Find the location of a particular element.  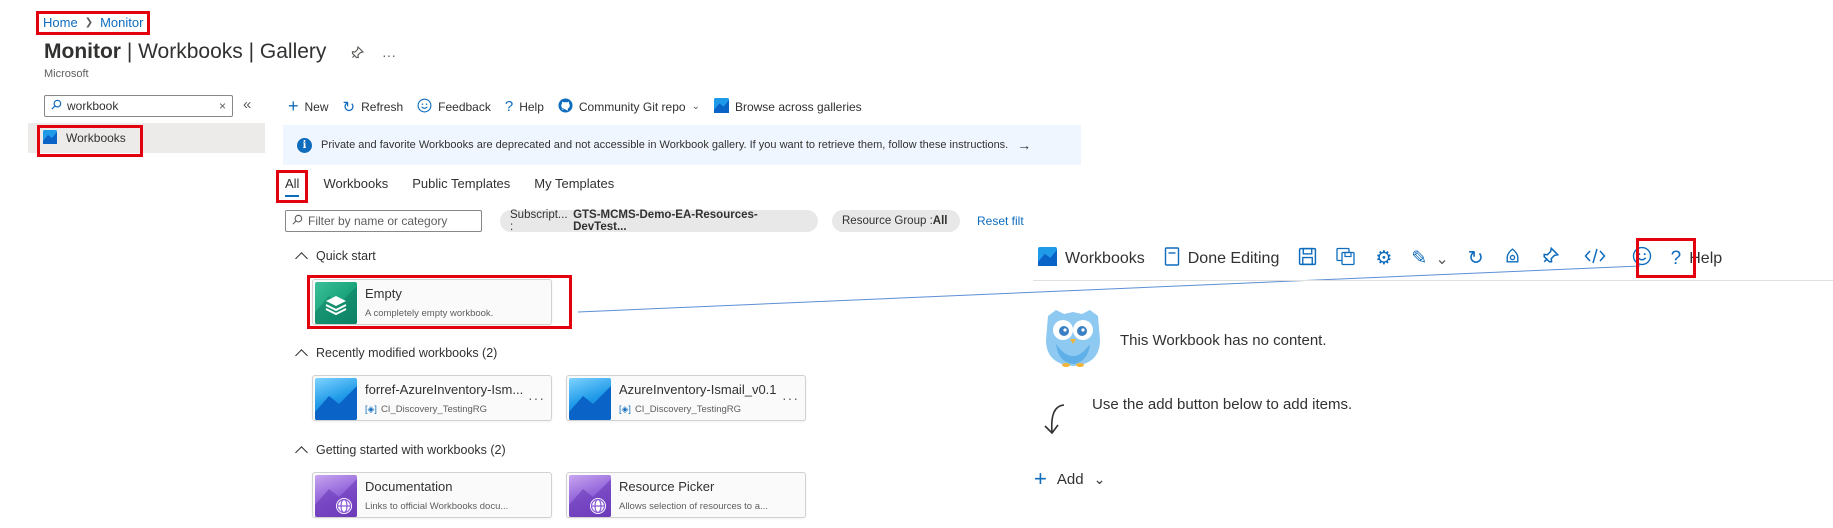

filter-input: Filter by name or category is located at coordinates (383, 221).